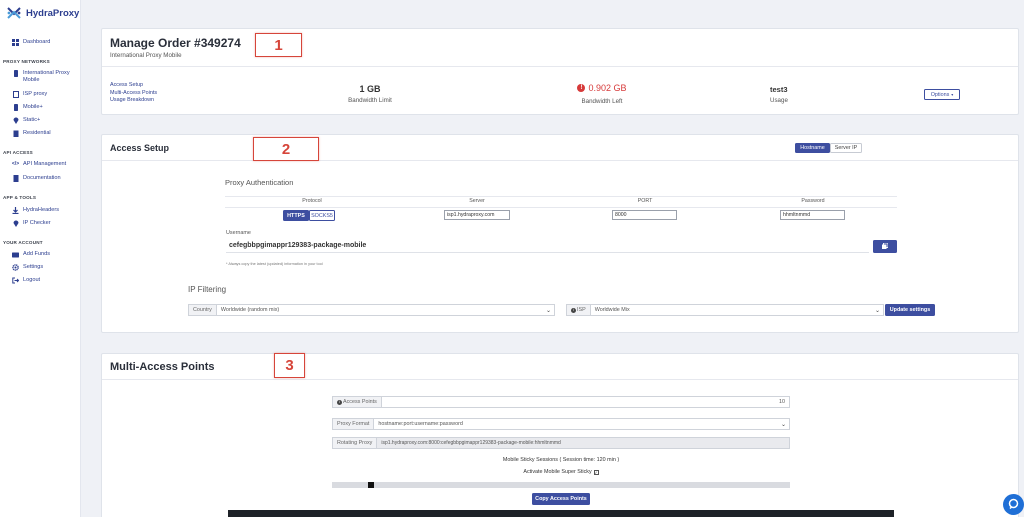  What do you see at coordinates (557, 472) in the screenshot?
I see `super-sticky-label: Activate Mobile Super Sticky` at bounding box center [557, 472].